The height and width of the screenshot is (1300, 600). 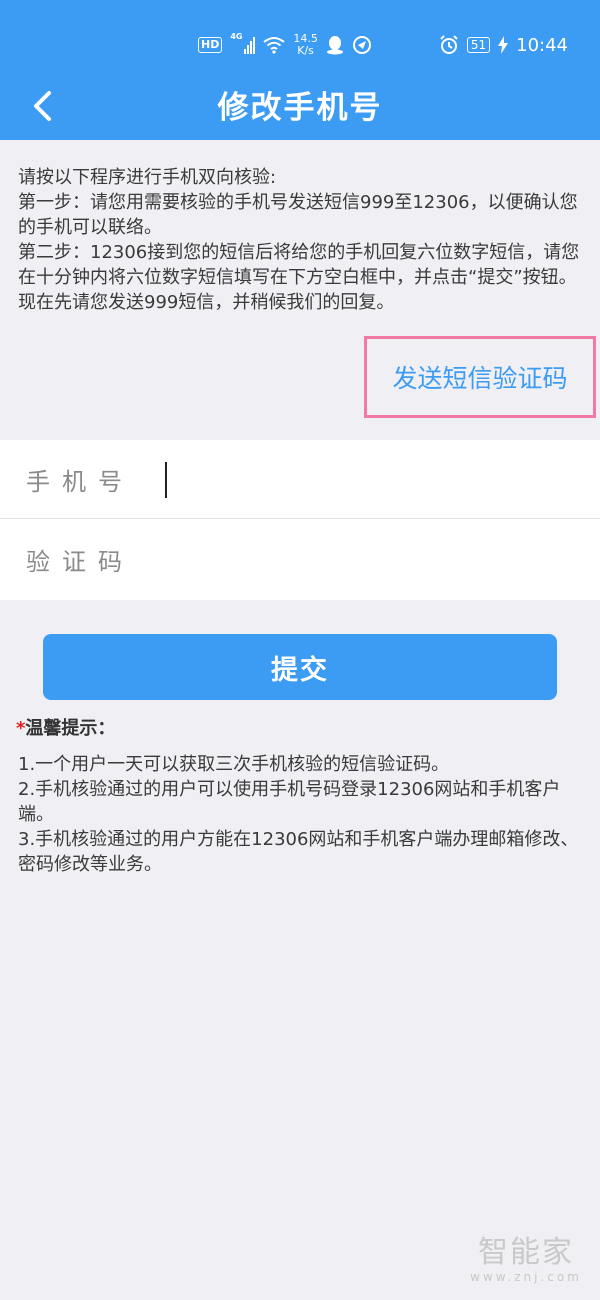 I want to click on speed-unit: K/s, so click(x=305, y=50).